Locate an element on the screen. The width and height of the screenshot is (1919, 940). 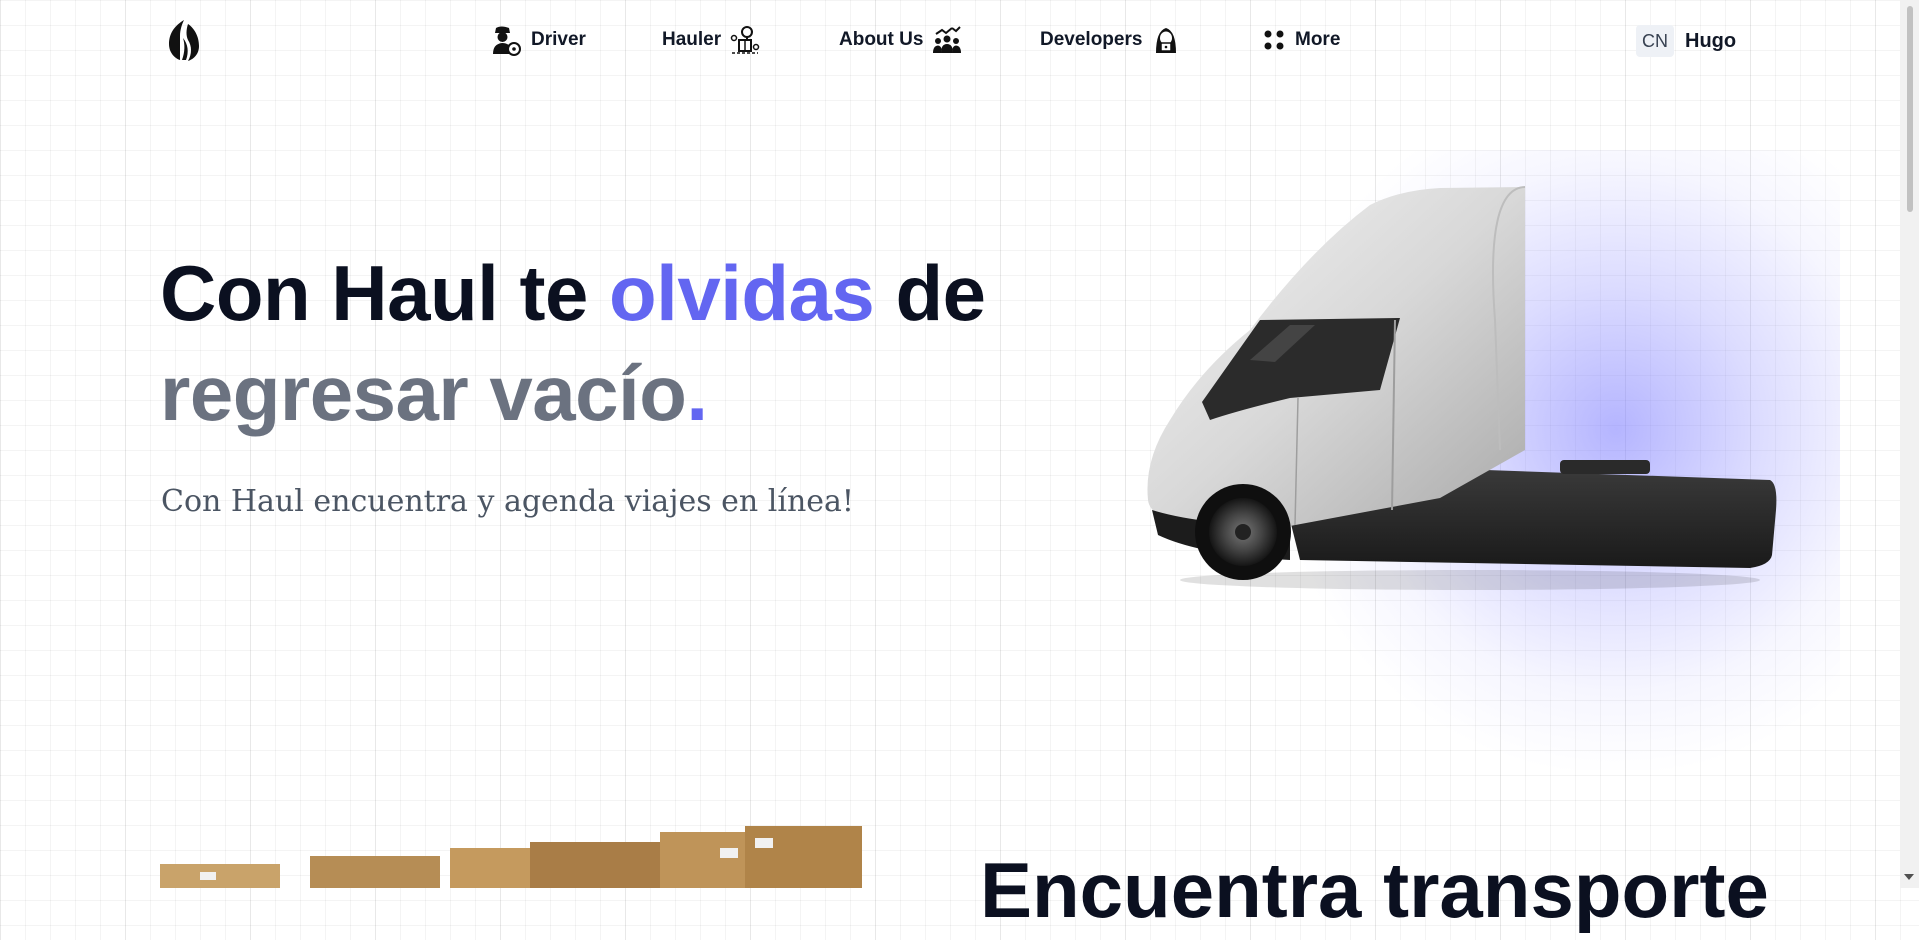
nav-item-label: Developers is located at coordinates (1091, 39).